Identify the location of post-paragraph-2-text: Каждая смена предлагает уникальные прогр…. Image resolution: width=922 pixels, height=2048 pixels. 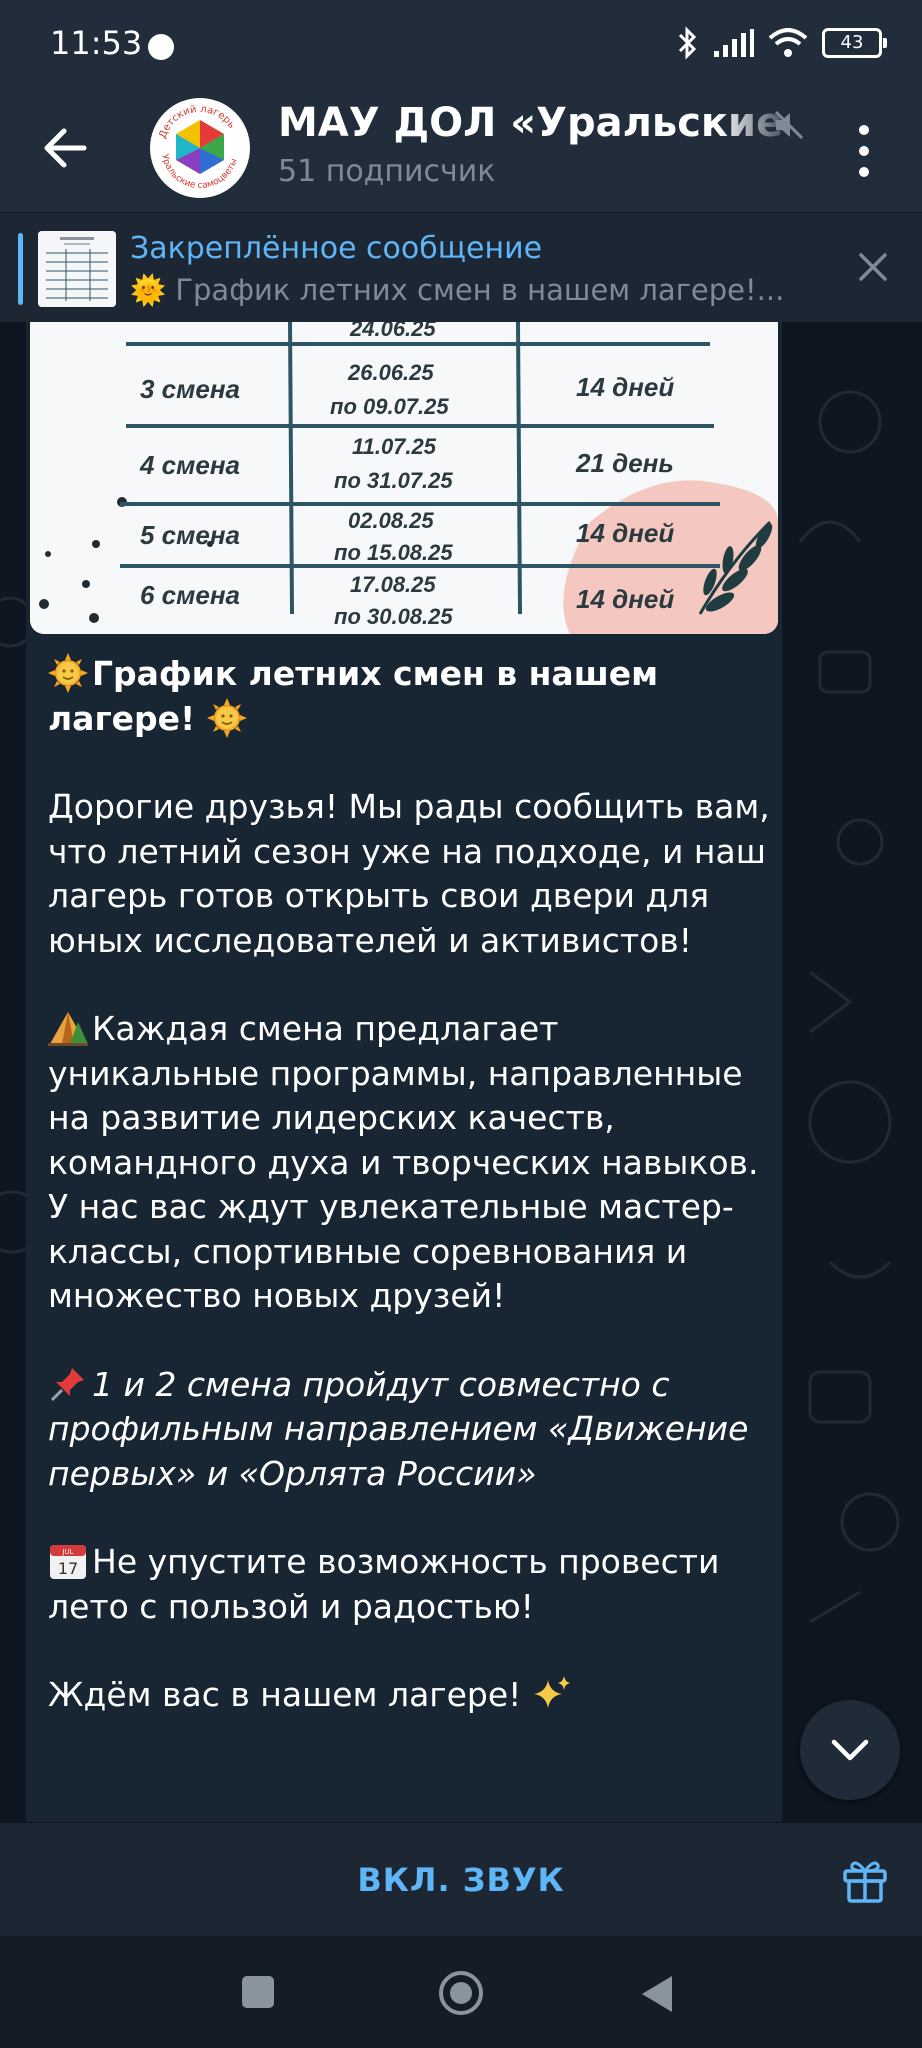
(403, 1162).